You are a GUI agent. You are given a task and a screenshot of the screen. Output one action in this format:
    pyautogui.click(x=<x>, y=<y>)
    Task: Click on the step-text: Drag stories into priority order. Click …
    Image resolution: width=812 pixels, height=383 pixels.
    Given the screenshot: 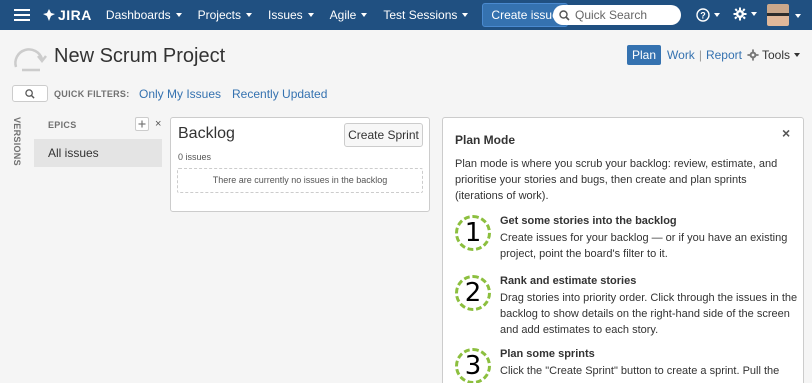 What is the action you would take?
    pyautogui.click(x=649, y=314)
    